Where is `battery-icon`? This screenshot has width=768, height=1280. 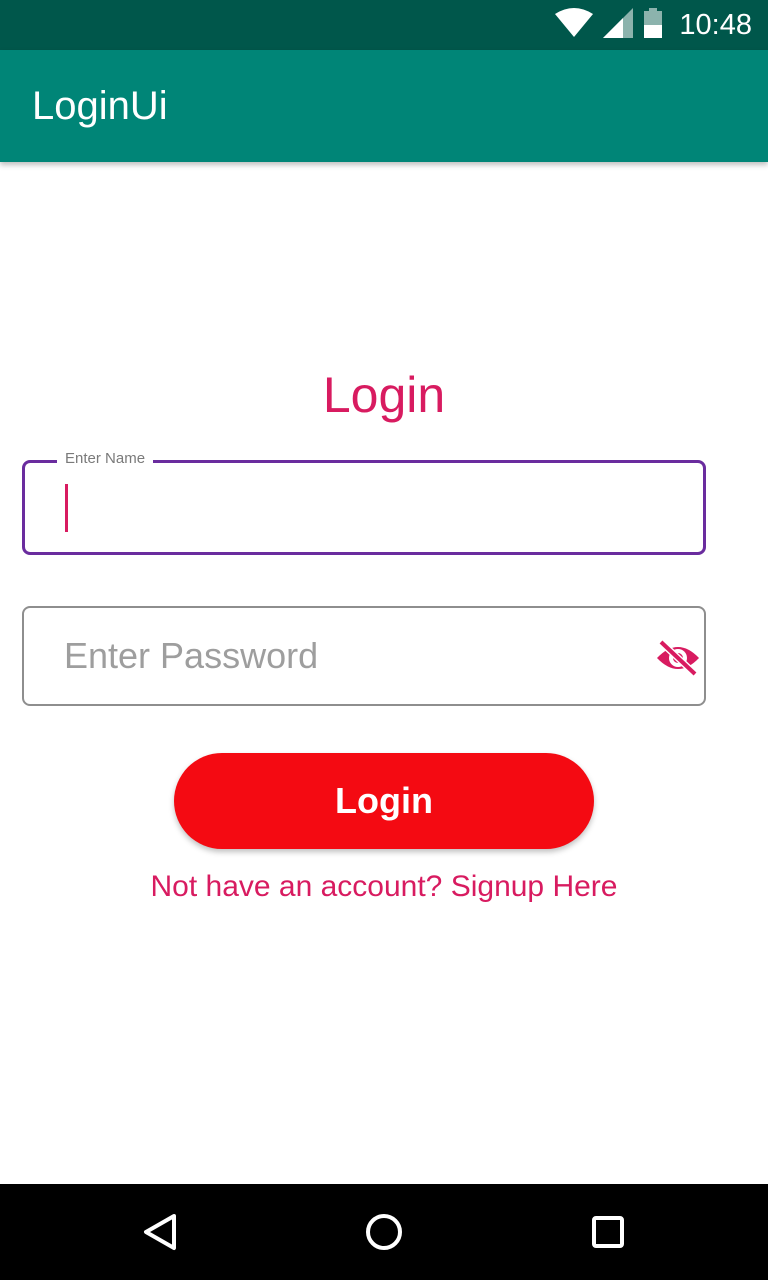
battery-icon is located at coordinates (653, 25).